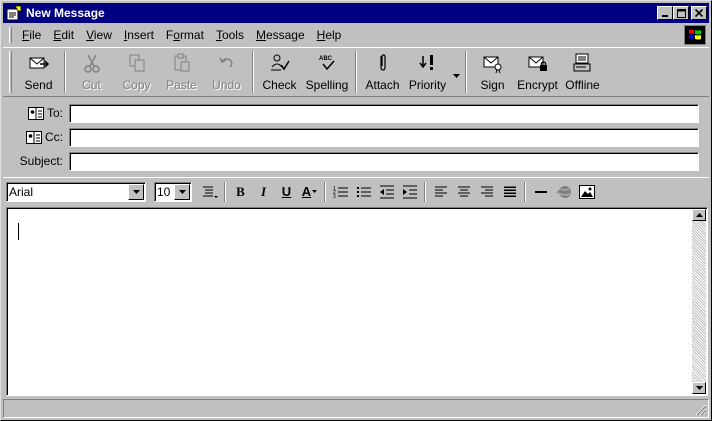  I want to click on align-center-icon, so click(463, 191).